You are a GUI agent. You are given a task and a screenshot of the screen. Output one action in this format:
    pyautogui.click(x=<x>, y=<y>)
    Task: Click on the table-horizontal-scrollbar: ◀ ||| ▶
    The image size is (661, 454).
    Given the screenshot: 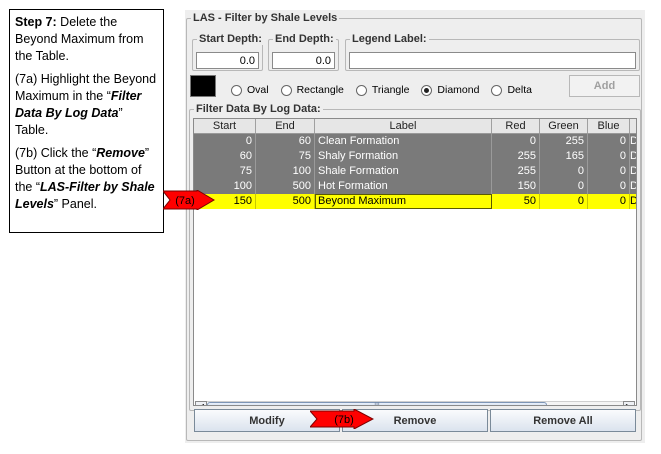 What is the action you would take?
    pyautogui.click(x=415, y=403)
    